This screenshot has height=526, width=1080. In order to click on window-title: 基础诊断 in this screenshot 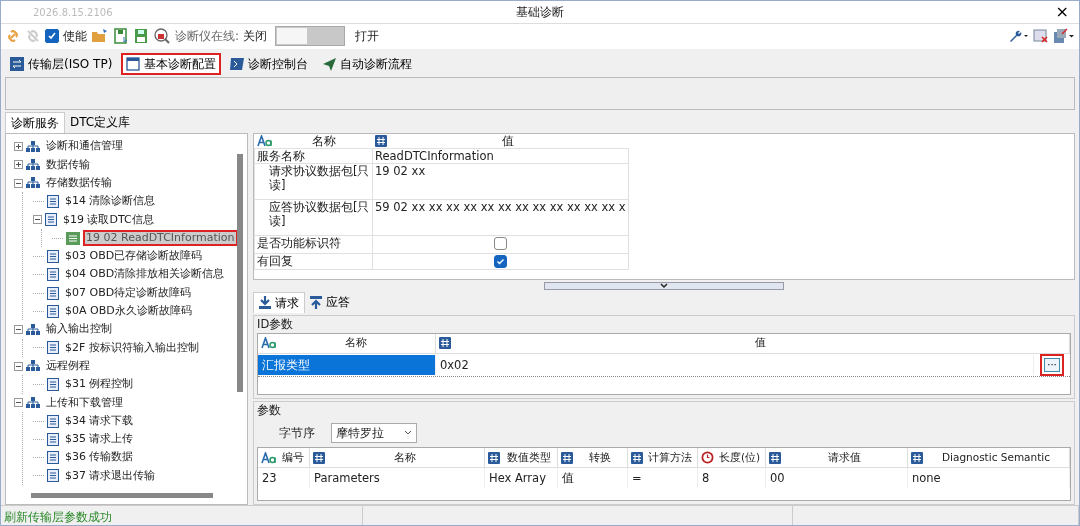, I will do `click(540, 12)`.